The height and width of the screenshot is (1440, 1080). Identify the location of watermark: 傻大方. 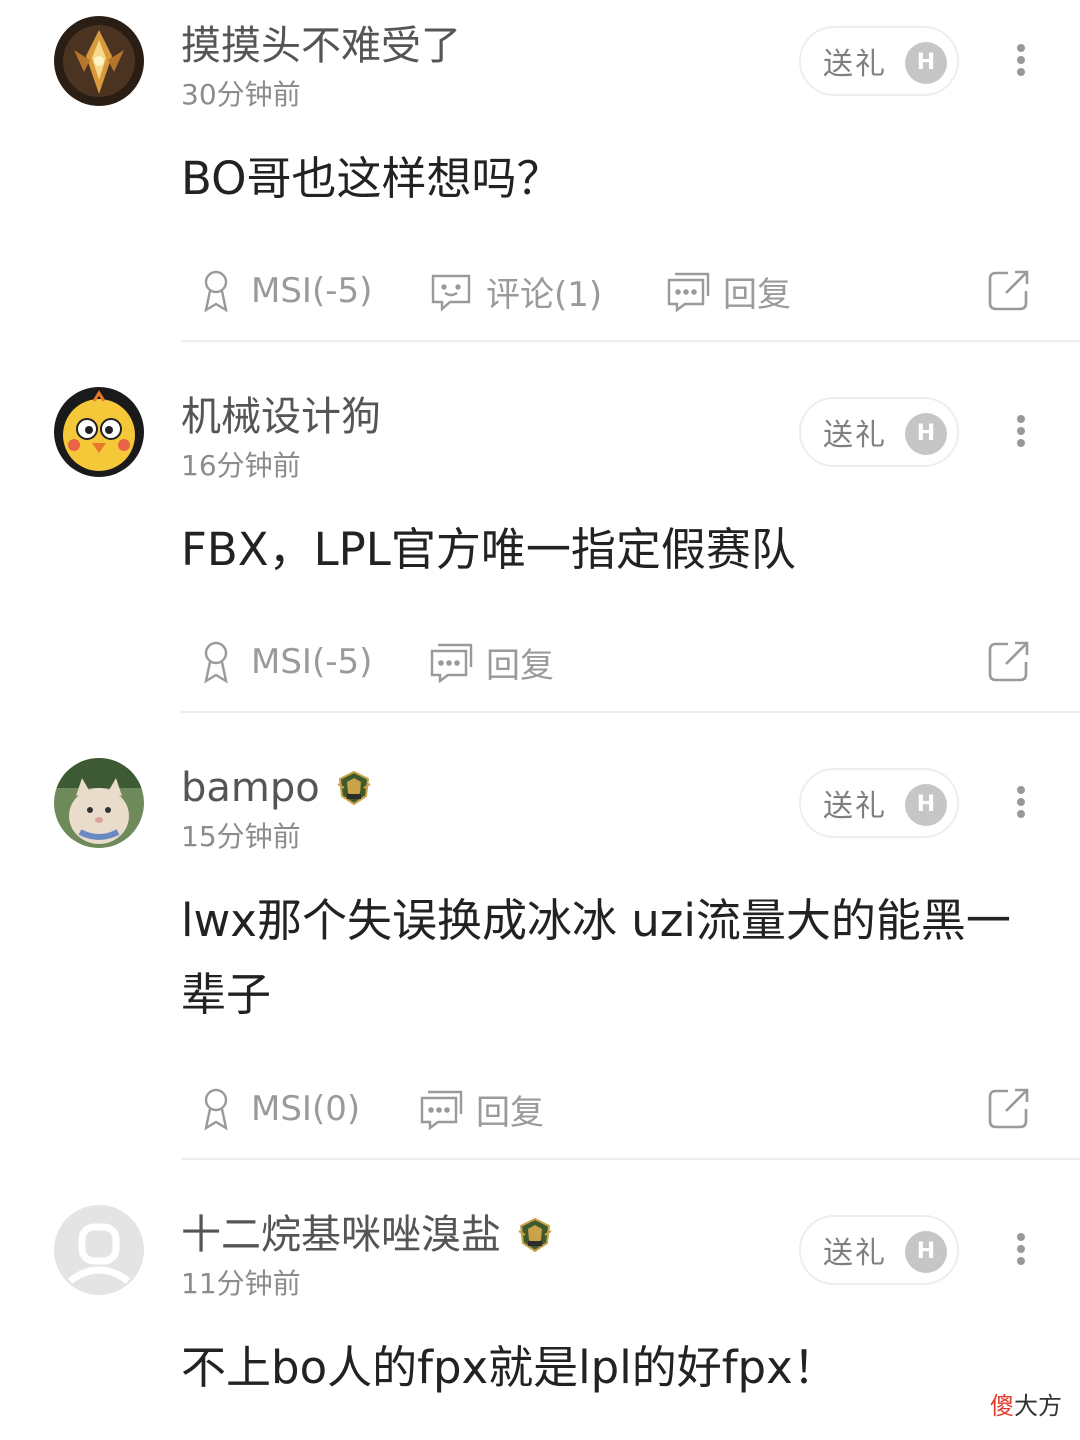
(1026, 1403).